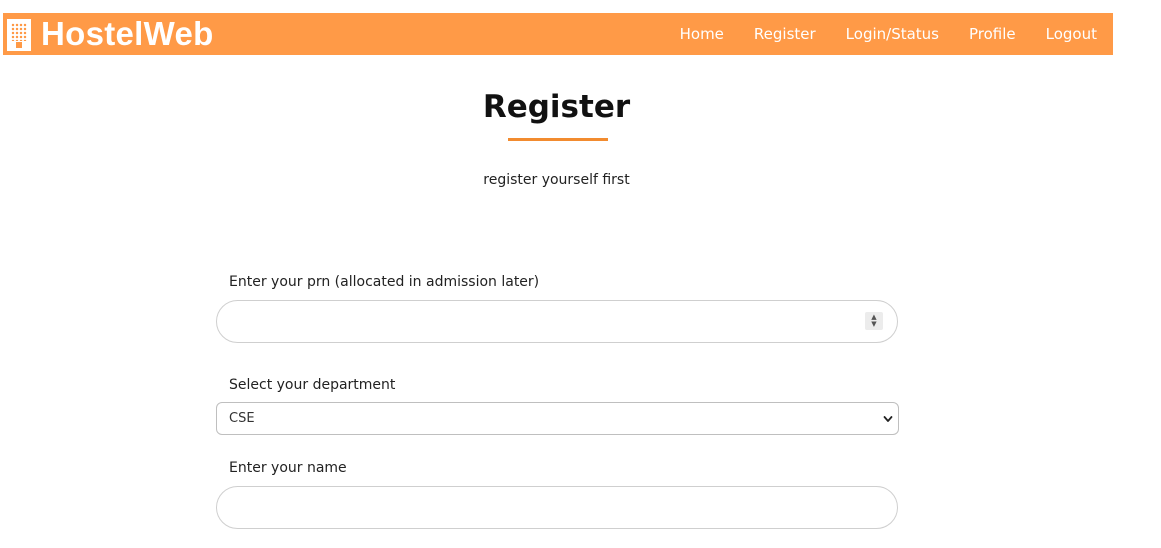 This screenshot has width=1161, height=548. Describe the element at coordinates (127, 34) in the screenshot. I see `brand-logo-text: HostelWeb` at that location.